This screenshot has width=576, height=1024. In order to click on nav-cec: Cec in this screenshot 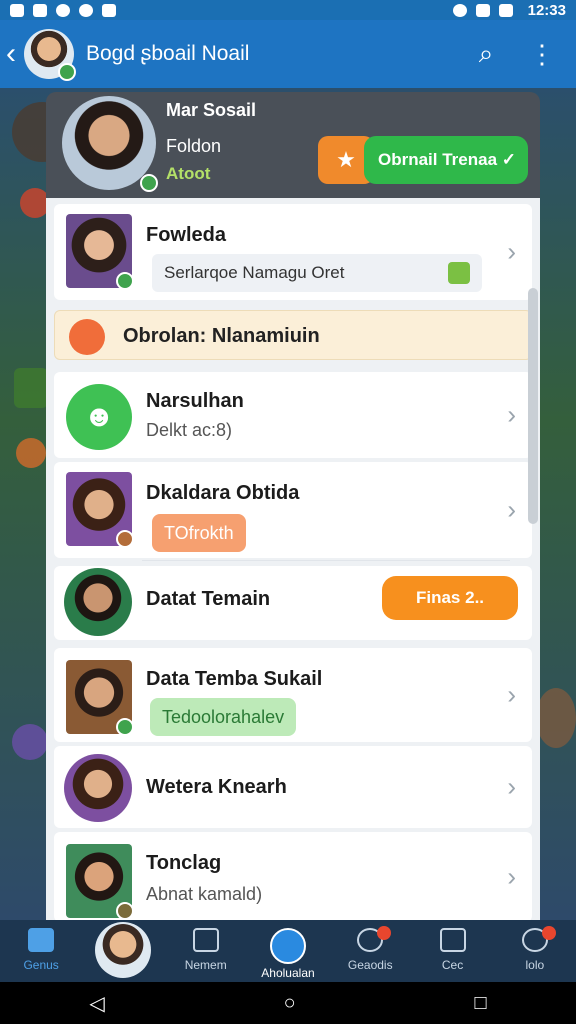, I will do `click(452, 951)`.